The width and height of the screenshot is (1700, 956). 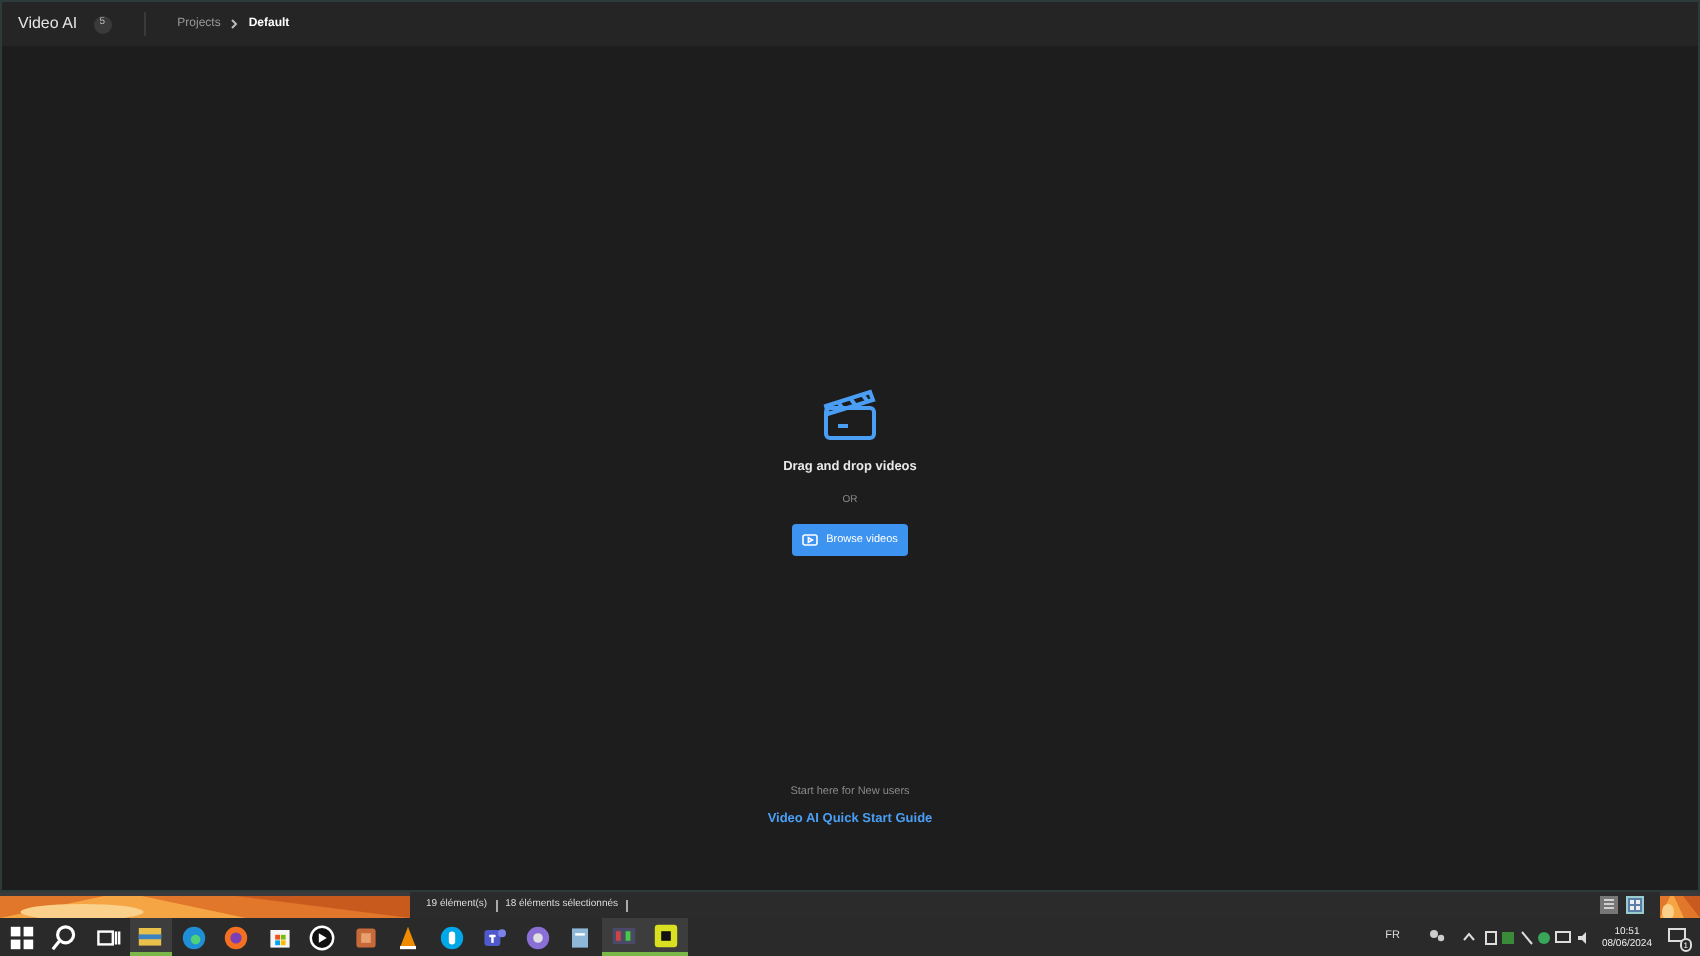 What do you see at coordinates (1436, 937) in the screenshot?
I see `people-icon` at bounding box center [1436, 937].